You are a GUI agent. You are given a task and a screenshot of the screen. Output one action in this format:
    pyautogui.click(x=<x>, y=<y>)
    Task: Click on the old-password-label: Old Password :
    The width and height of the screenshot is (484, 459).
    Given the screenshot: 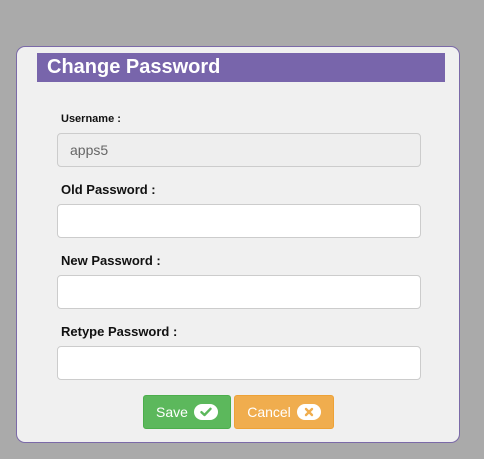 What is the action you would take?
    pyautogui.click(x=108, y=189)
    